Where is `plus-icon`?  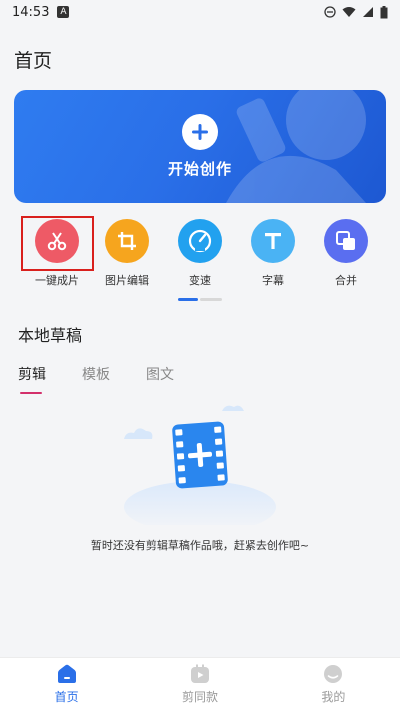 plus-icon is located at coordinates (200, 132).